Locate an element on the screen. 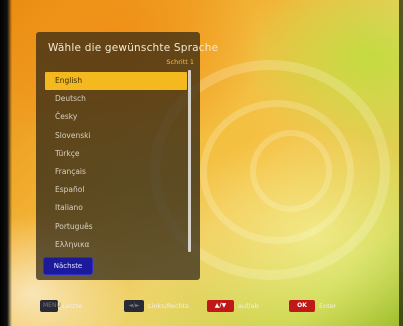 The height and width of the screenshot is (326, 403). hint-updown: ▲/▼ auf/ab is located at coordinates (233, 306).